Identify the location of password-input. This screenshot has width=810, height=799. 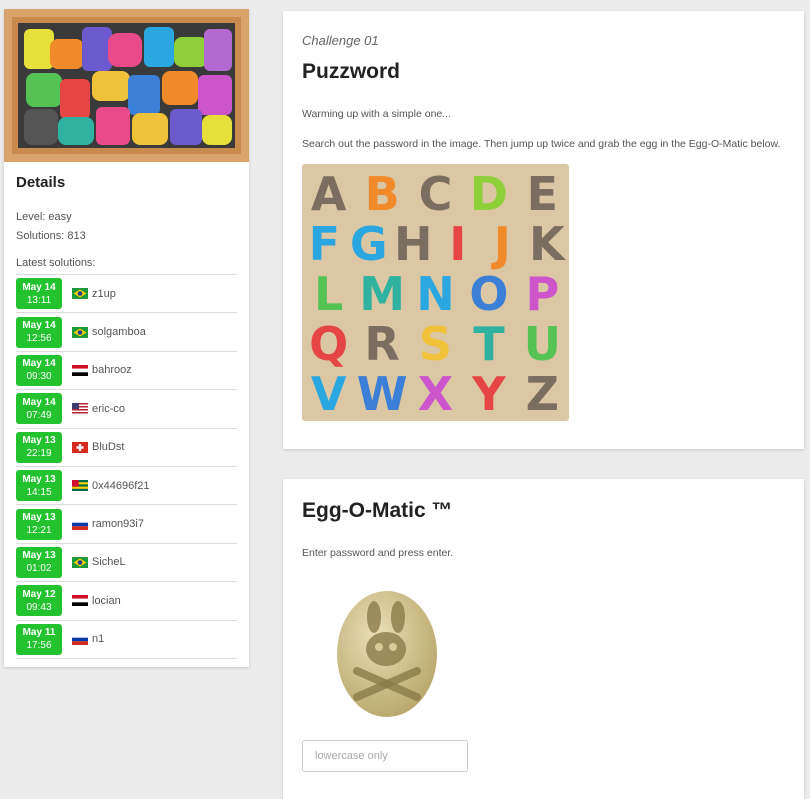
(385, 756).